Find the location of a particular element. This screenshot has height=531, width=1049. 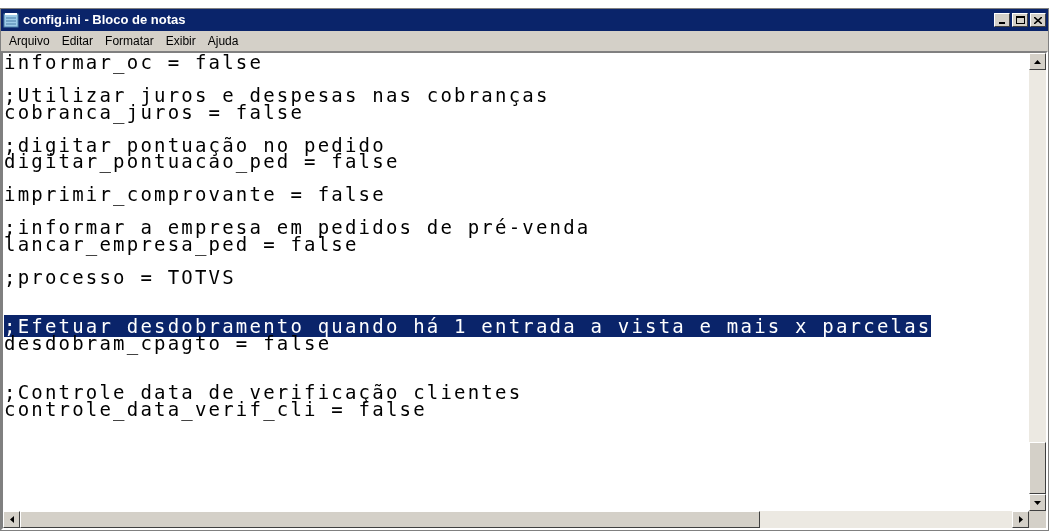

minimize-icon is located at coordinates (1002, 23).